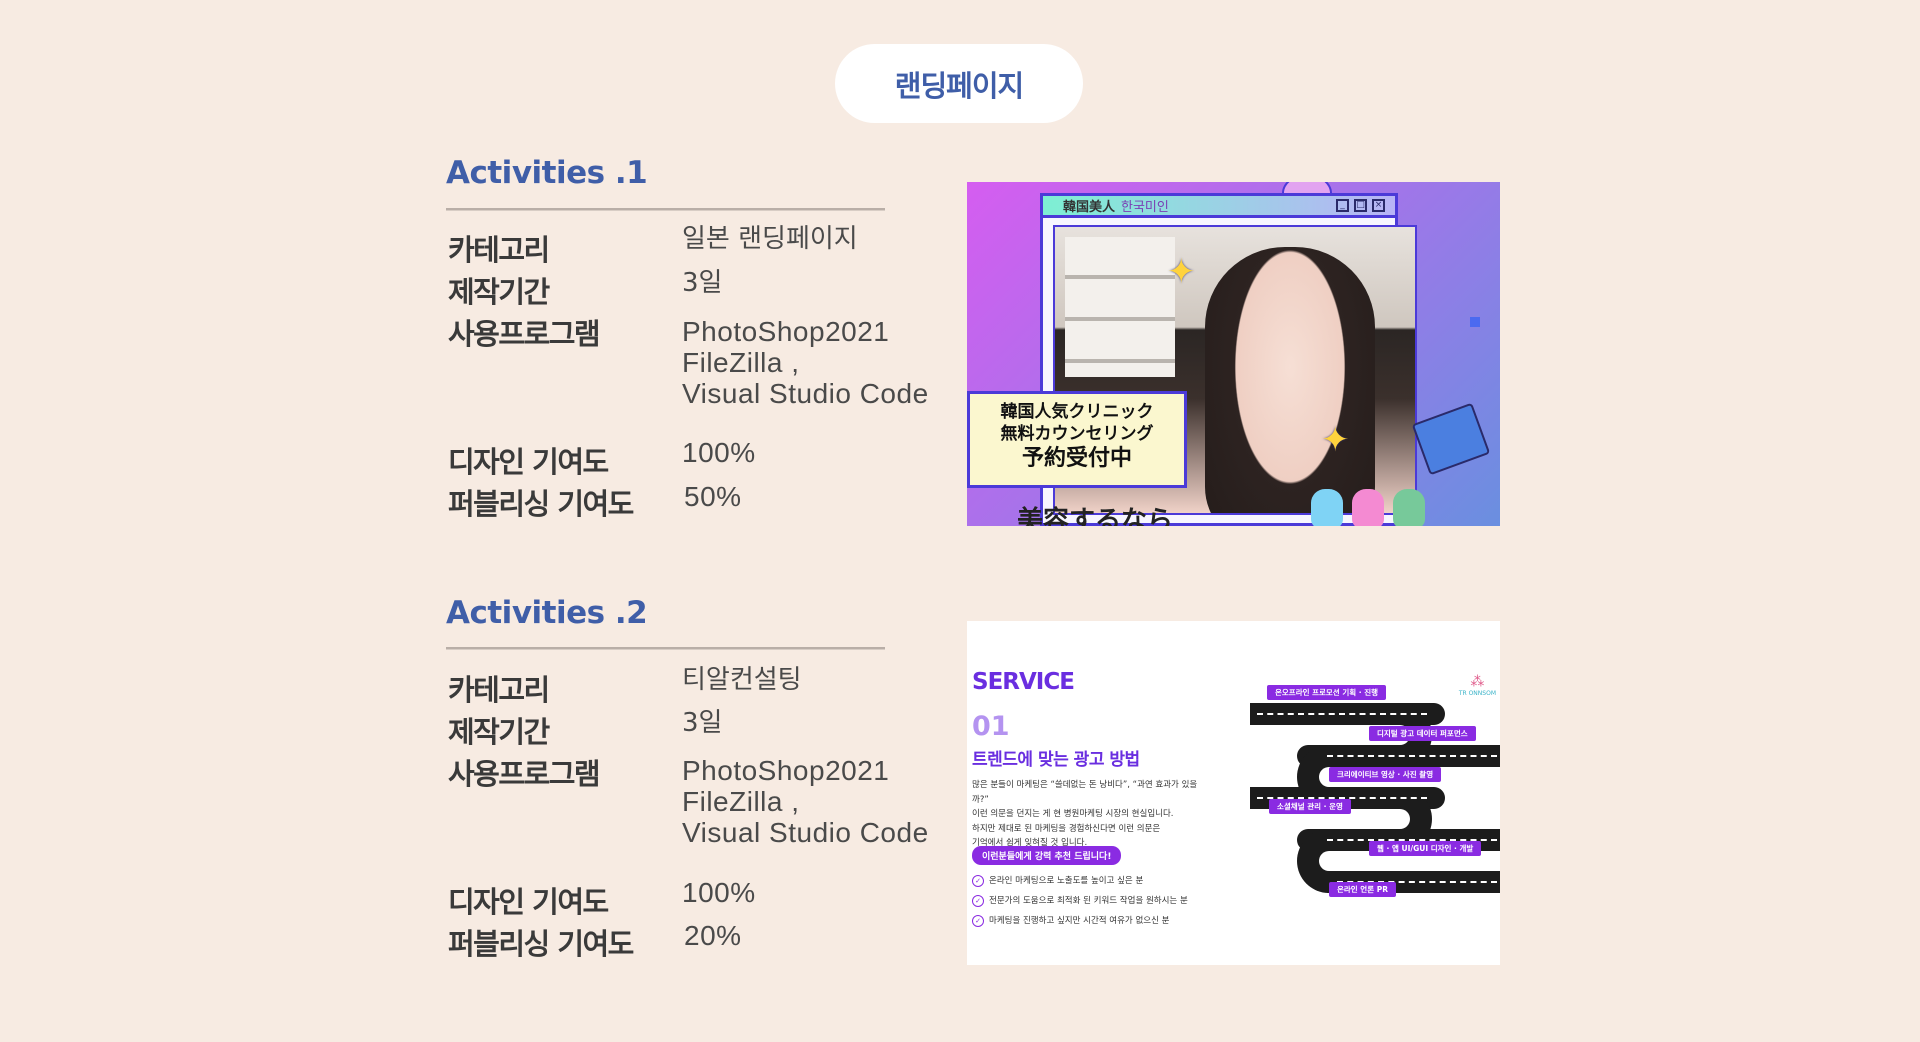  I want to click on banner-line: 予約受付中, so click(1076, 458).